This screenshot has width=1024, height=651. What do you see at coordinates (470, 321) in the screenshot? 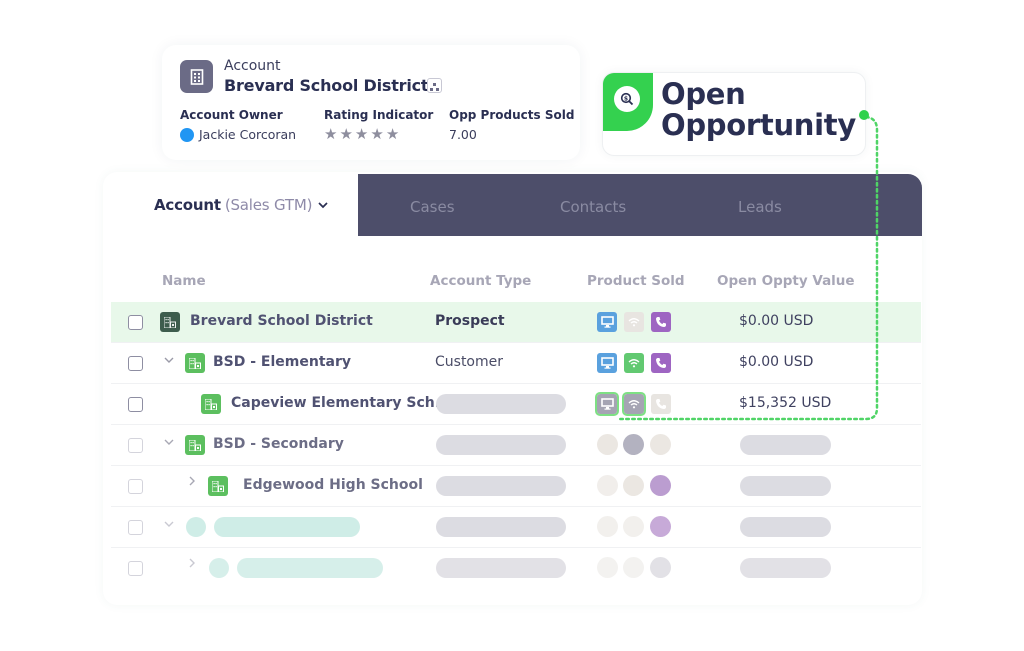
I see `account-type: Prospect` at bounding box center [470, 321].